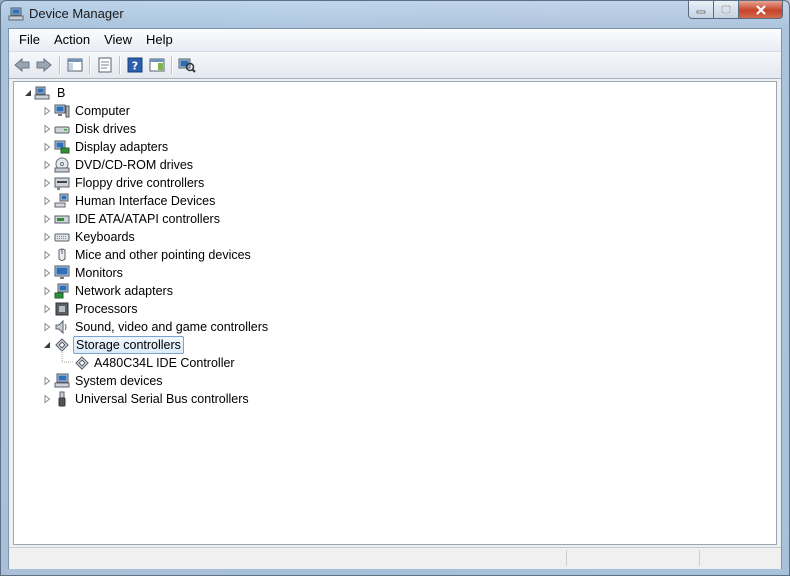 Image resolution: width=790 pixels, height=576 pixels. I want to click on scan-hardware-button, so click(187, 65).